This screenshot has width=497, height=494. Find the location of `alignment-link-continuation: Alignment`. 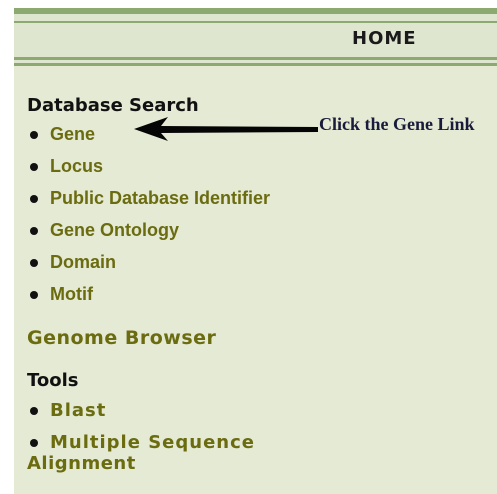

alignment-link-continuation: Alignment is located at coordinates (81, 463).